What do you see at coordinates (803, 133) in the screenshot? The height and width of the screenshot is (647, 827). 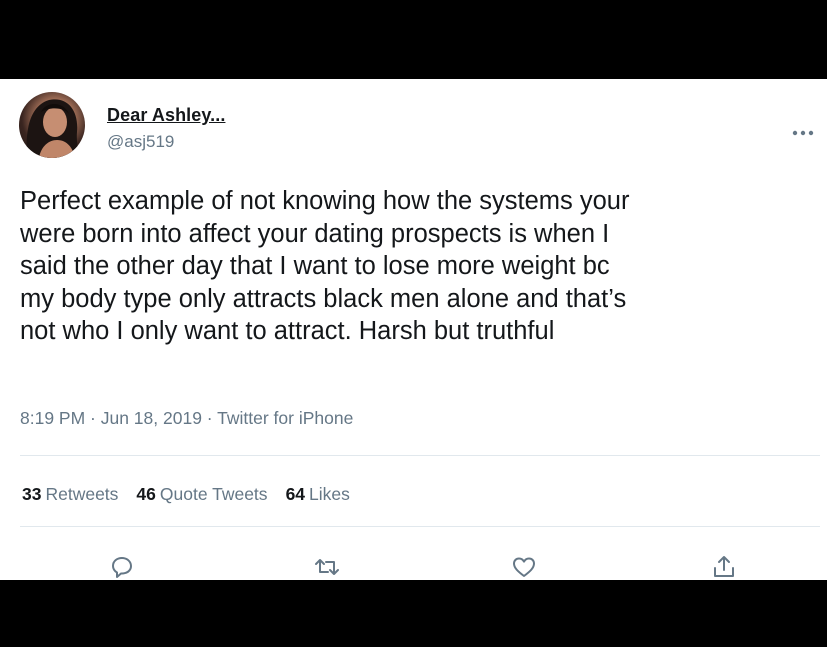 I see `more-icon` at bounding box center [803, 133].